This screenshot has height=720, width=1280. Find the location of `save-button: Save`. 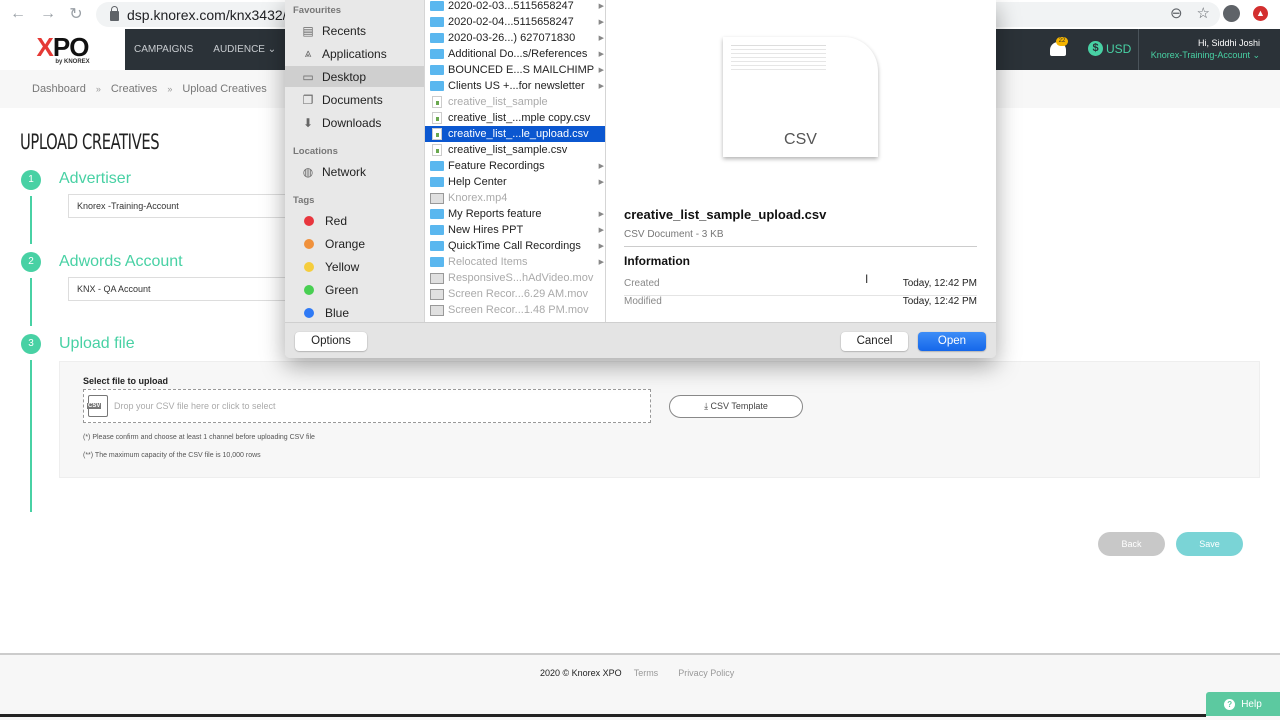

save-button: Save is located at coordinates (1209, 544).